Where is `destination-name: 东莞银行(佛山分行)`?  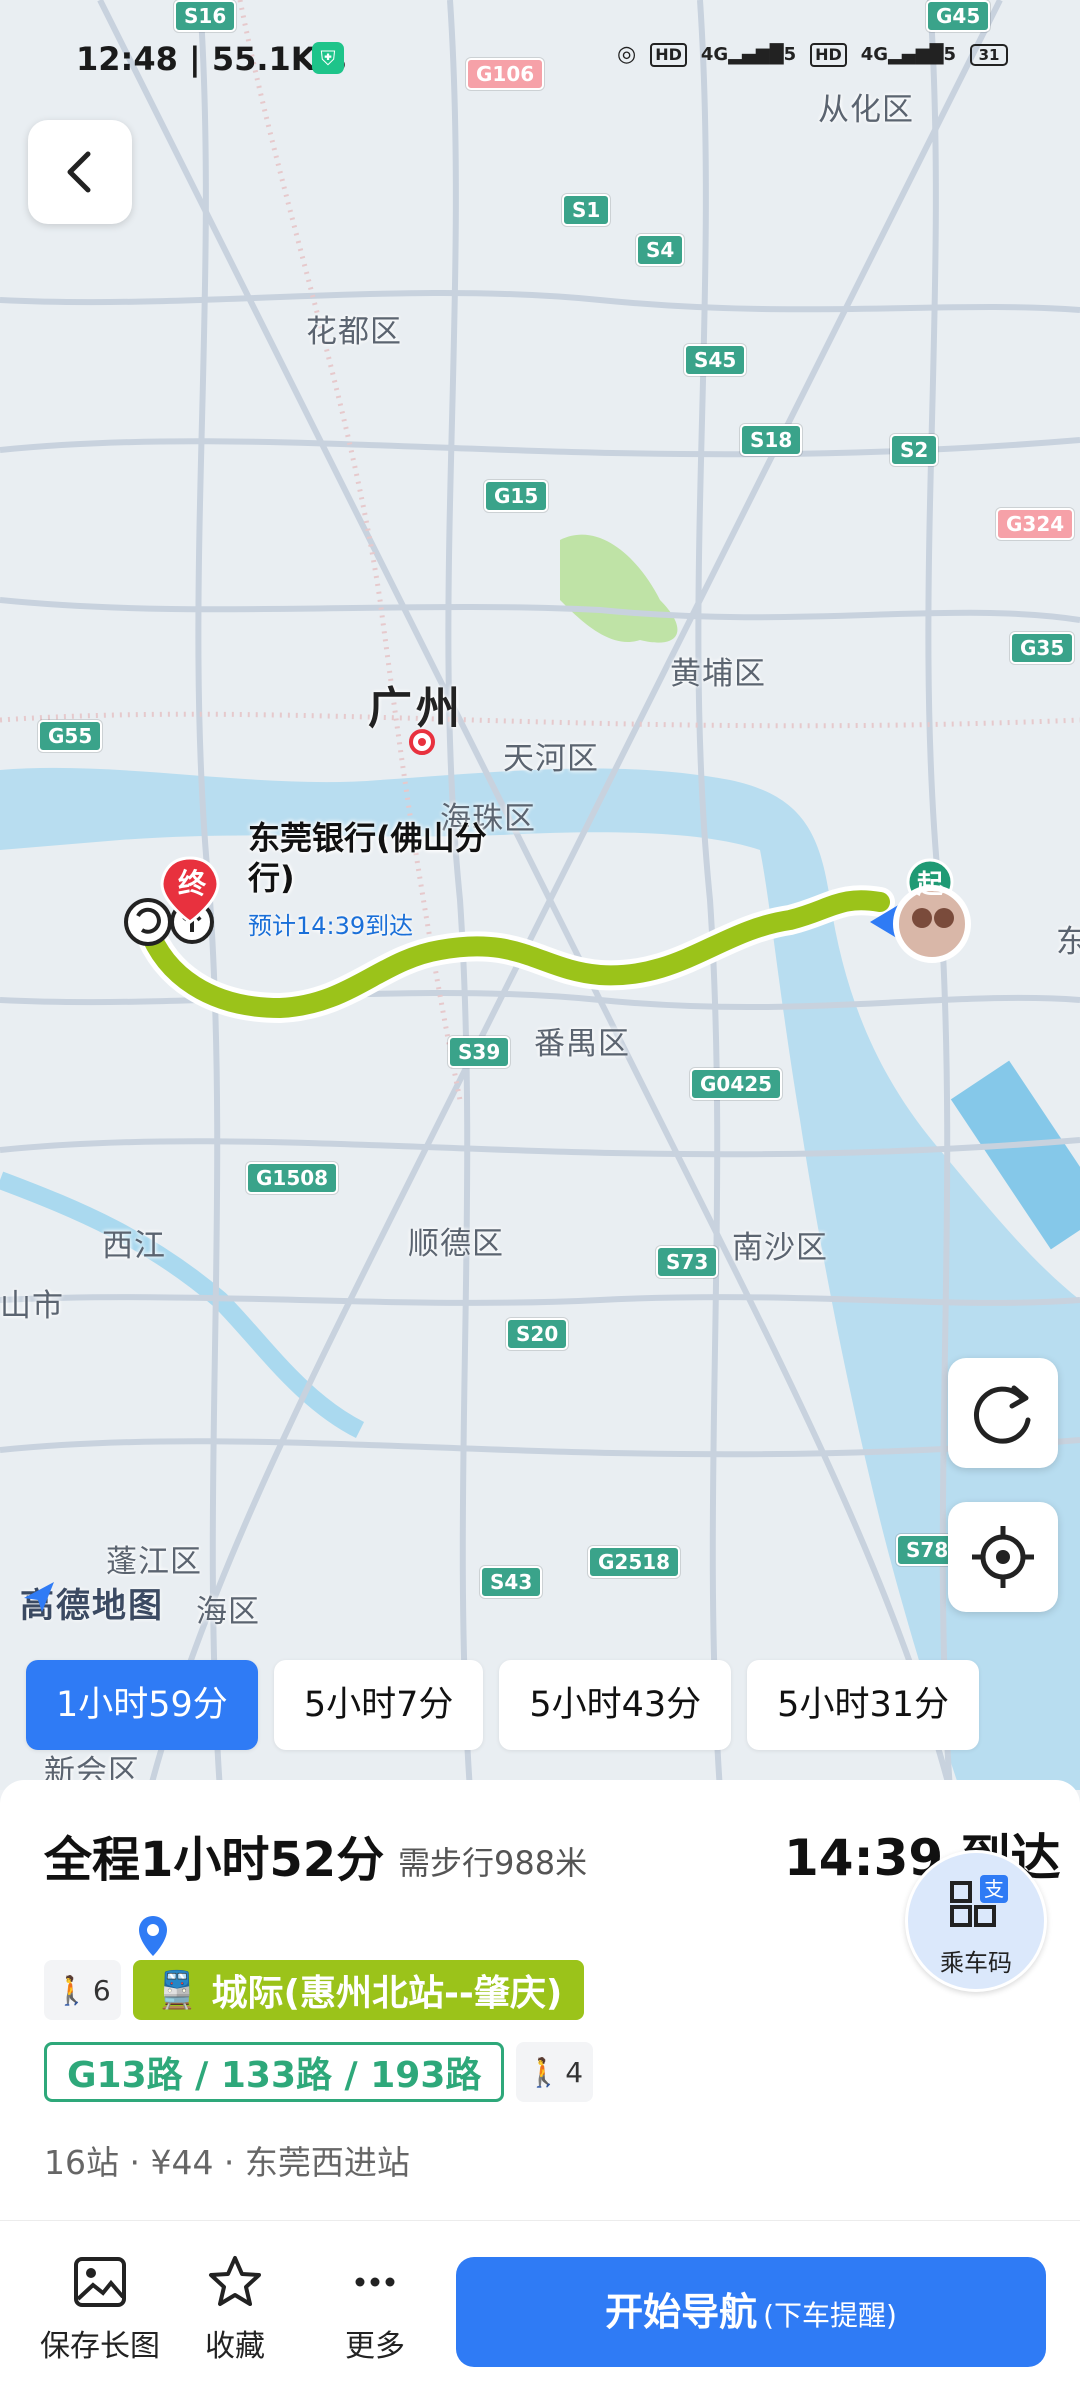
destination-name: 东莞银行(佛山分行) is located at coordinates (367, 858).